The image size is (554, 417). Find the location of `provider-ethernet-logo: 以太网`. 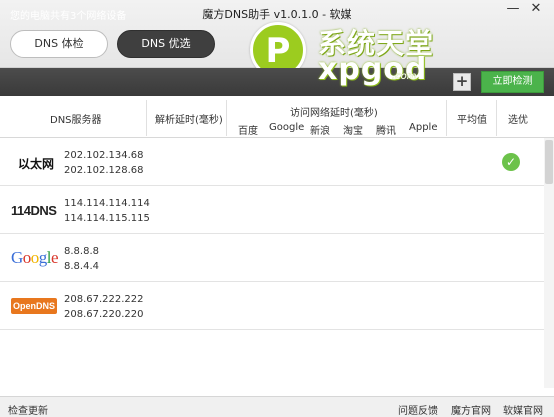

provider-ethernet-logo: 以太网 is located at coordinates (36, 164).